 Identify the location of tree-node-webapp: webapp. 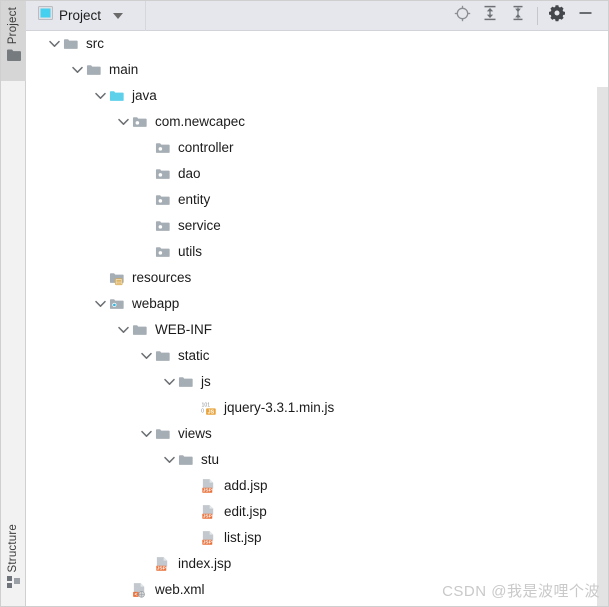
(317, 304).